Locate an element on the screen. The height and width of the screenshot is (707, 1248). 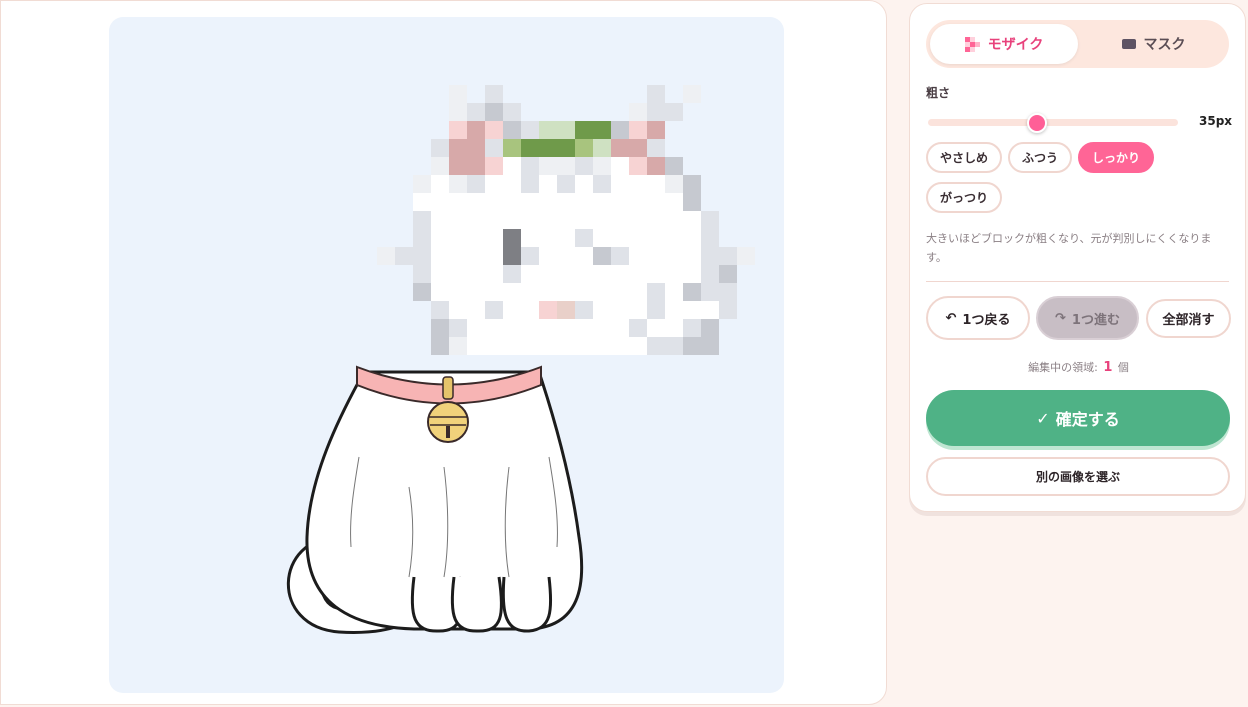
coarseness-slider is located at coordinates (1053, 123).